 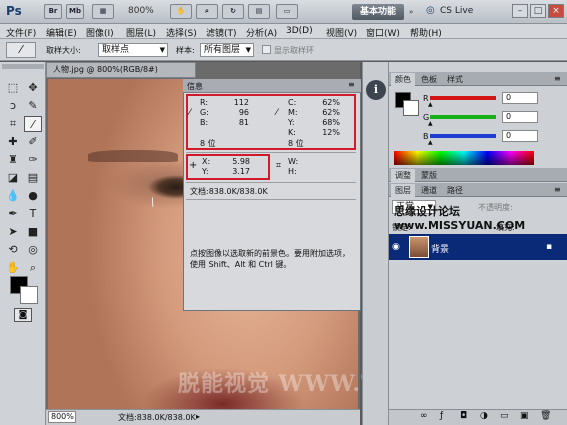 I want to click on minimize-button: –, so click(x=520, y=11).